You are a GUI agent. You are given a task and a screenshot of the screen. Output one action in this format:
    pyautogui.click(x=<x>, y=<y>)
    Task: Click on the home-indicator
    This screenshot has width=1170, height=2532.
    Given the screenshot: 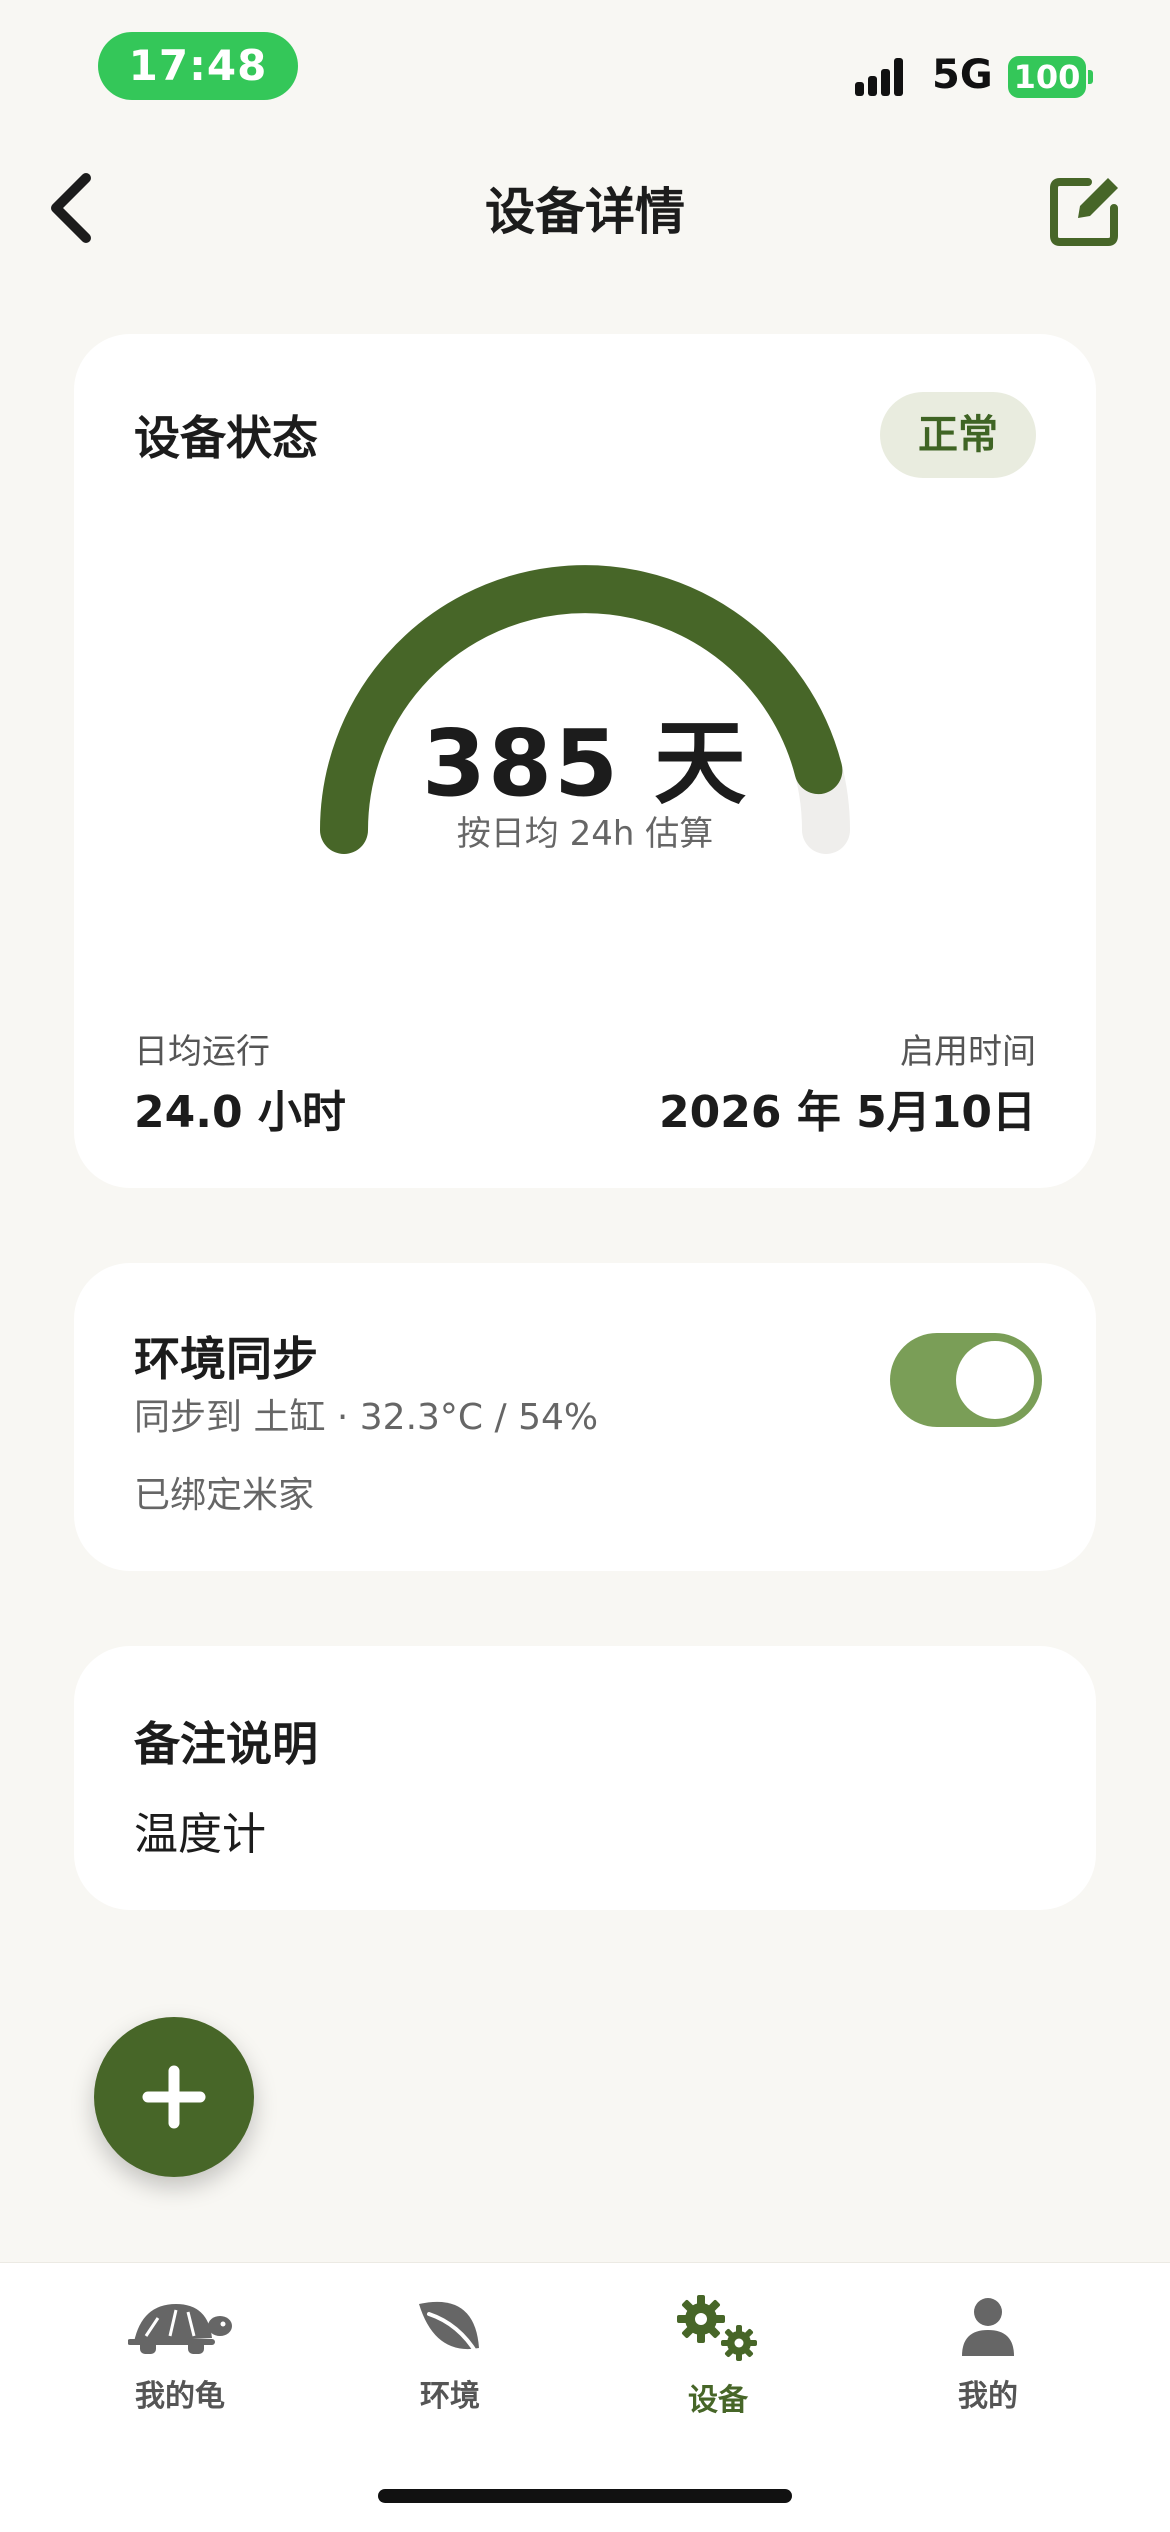 What is the action you would take?
    pyautogui.click(x=585, y=2496)
    